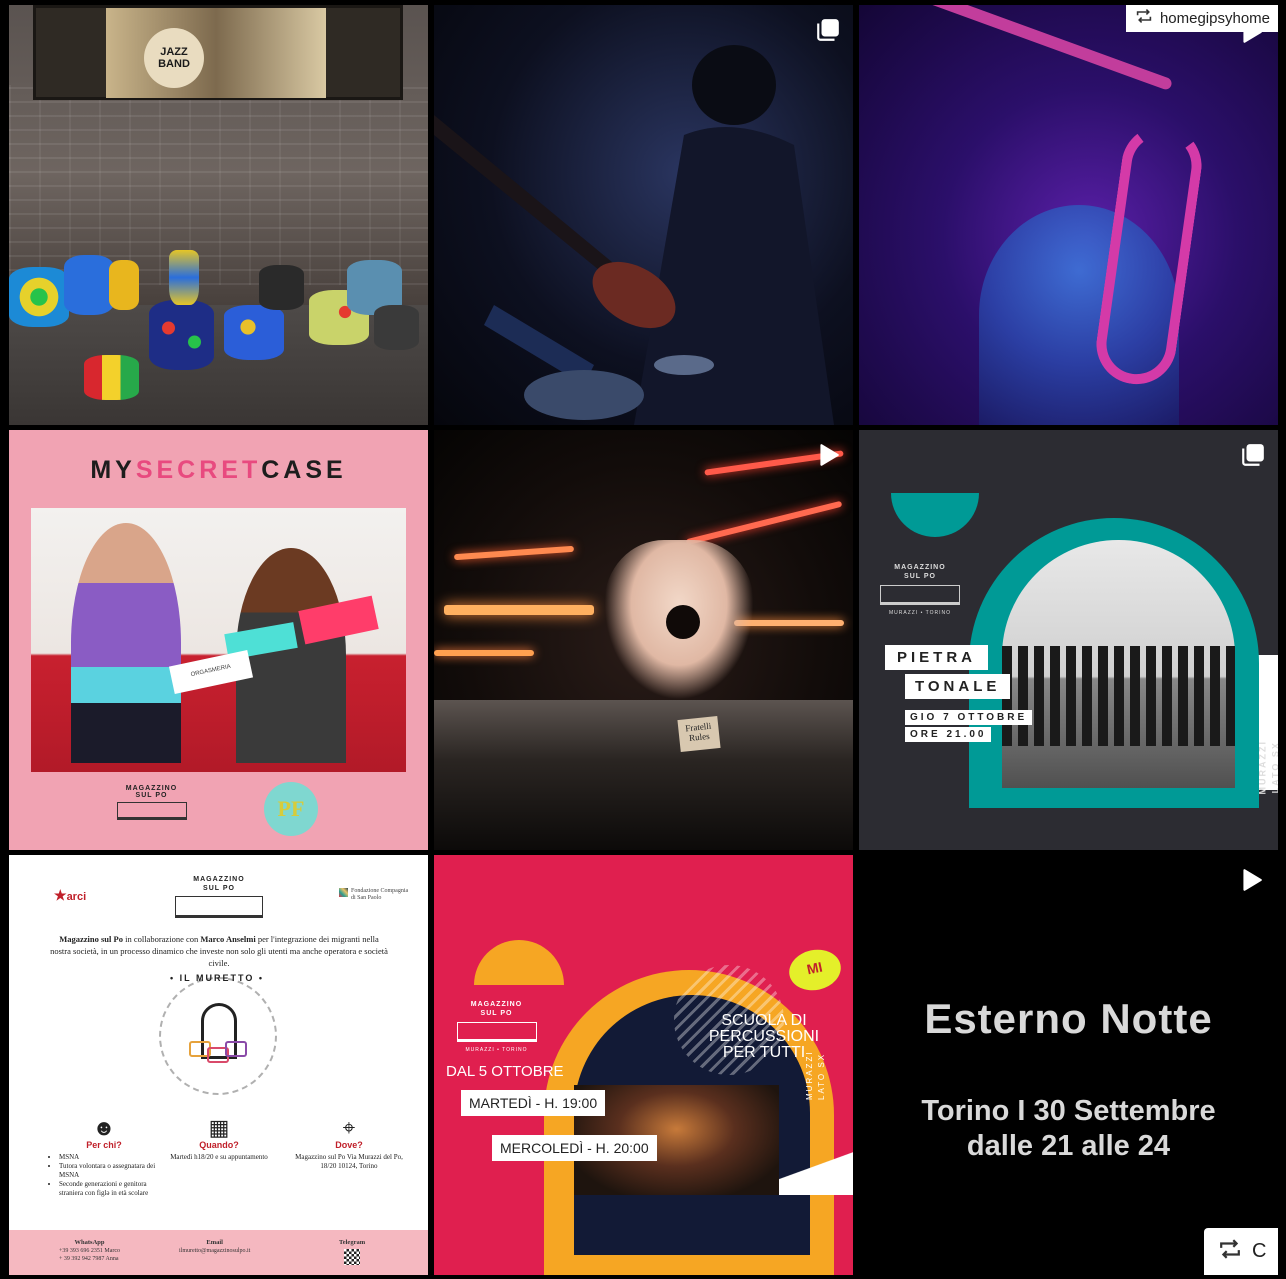 This screenshot has height=1279, width=1286. What do you see at coordinates (937, 657) in the screenshot?
I see `event-title-line1: PIETRA` at bounding box center [937, 657].